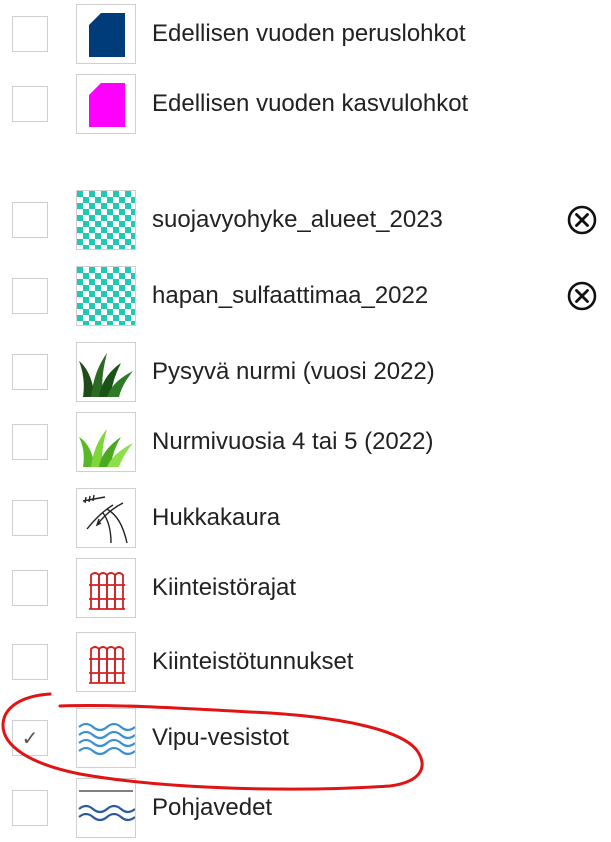 The width and height of the screenshot is (611, 842). Describe the element at coordinates (297, 219) in the screenshot. I see `layer-label: suojavyohyke_alueet_2023` at that location.